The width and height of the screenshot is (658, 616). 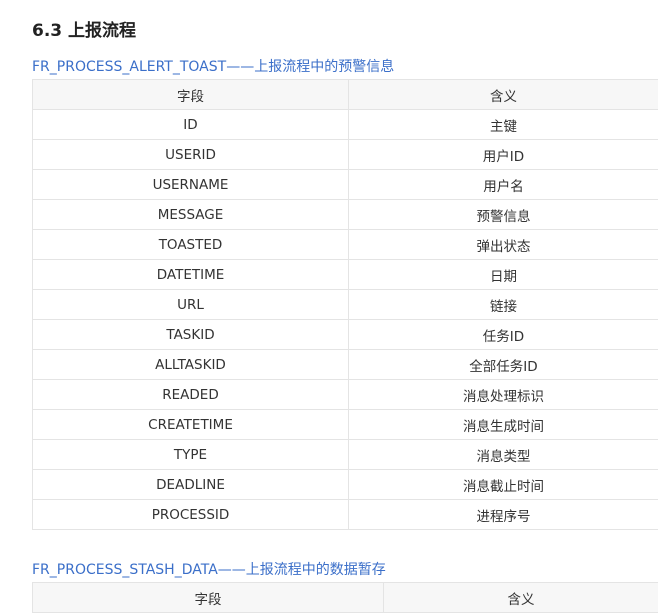 What do you see at coordinates (190, 514) in the screenshot?
I see `field-name-cell: PROCESSID` at bounding box center [190, 514].